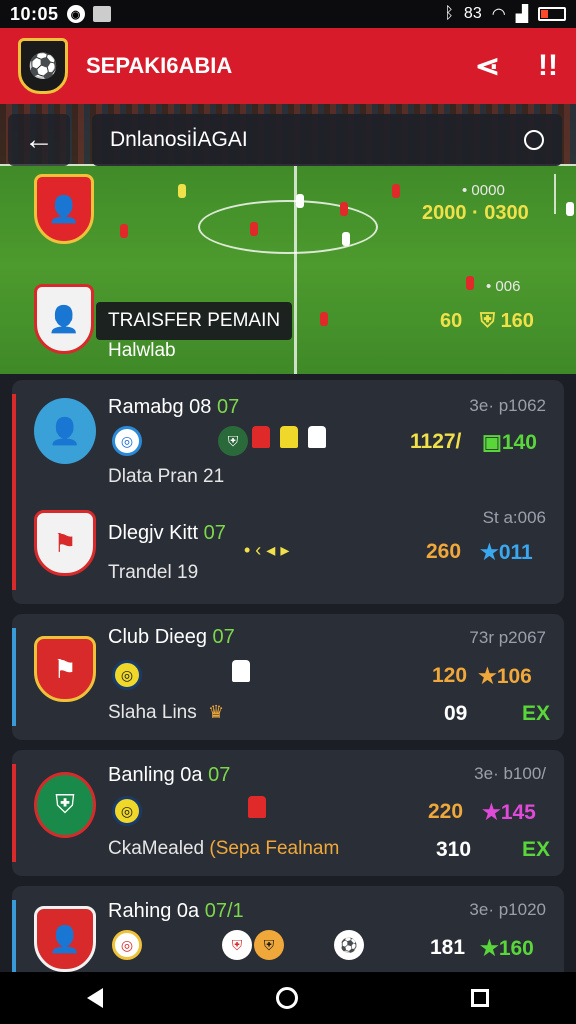 Image resolution: width=576 pixels, height=1024 pixels. Describe the element at coordinates (521, 14) in the screenshot. I see `cell-signal-icon: ▟` at that location.